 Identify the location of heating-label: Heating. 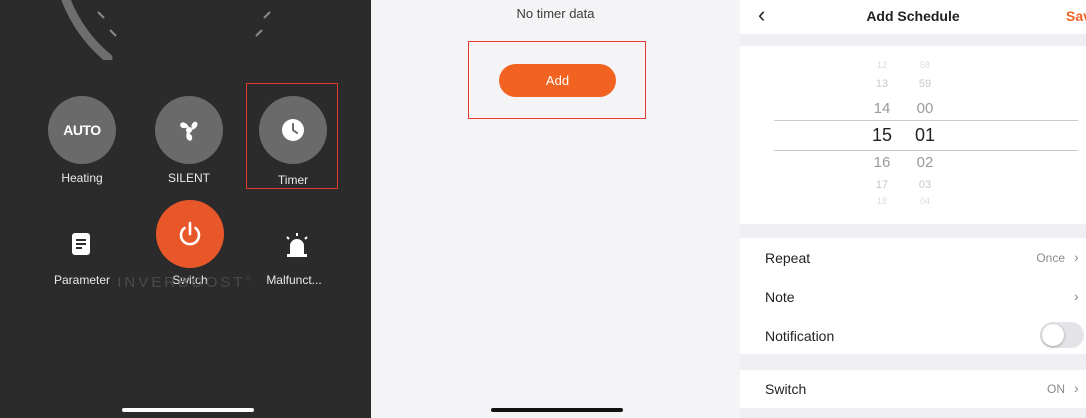
(82, 178).